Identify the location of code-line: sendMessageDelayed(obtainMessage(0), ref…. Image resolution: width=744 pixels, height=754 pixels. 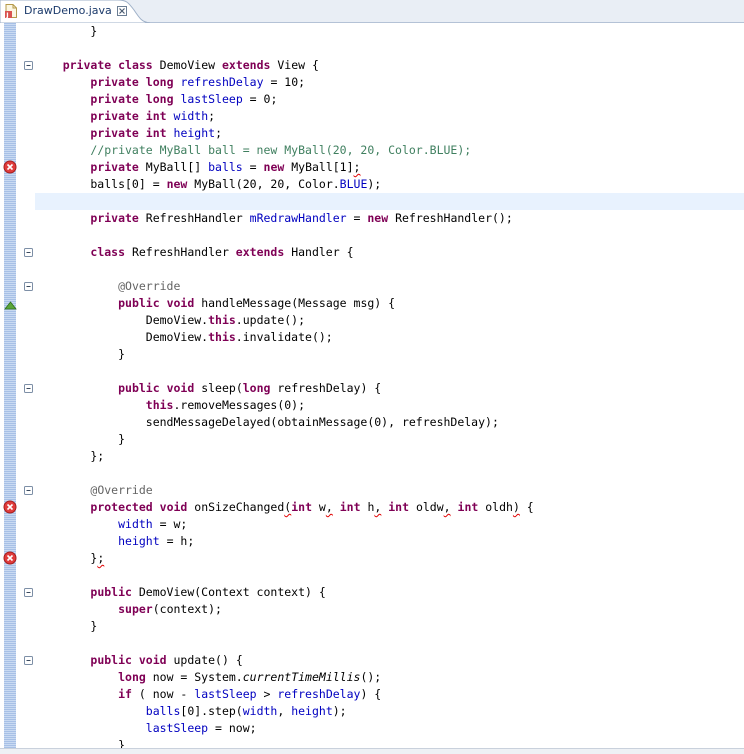
(389, 422).